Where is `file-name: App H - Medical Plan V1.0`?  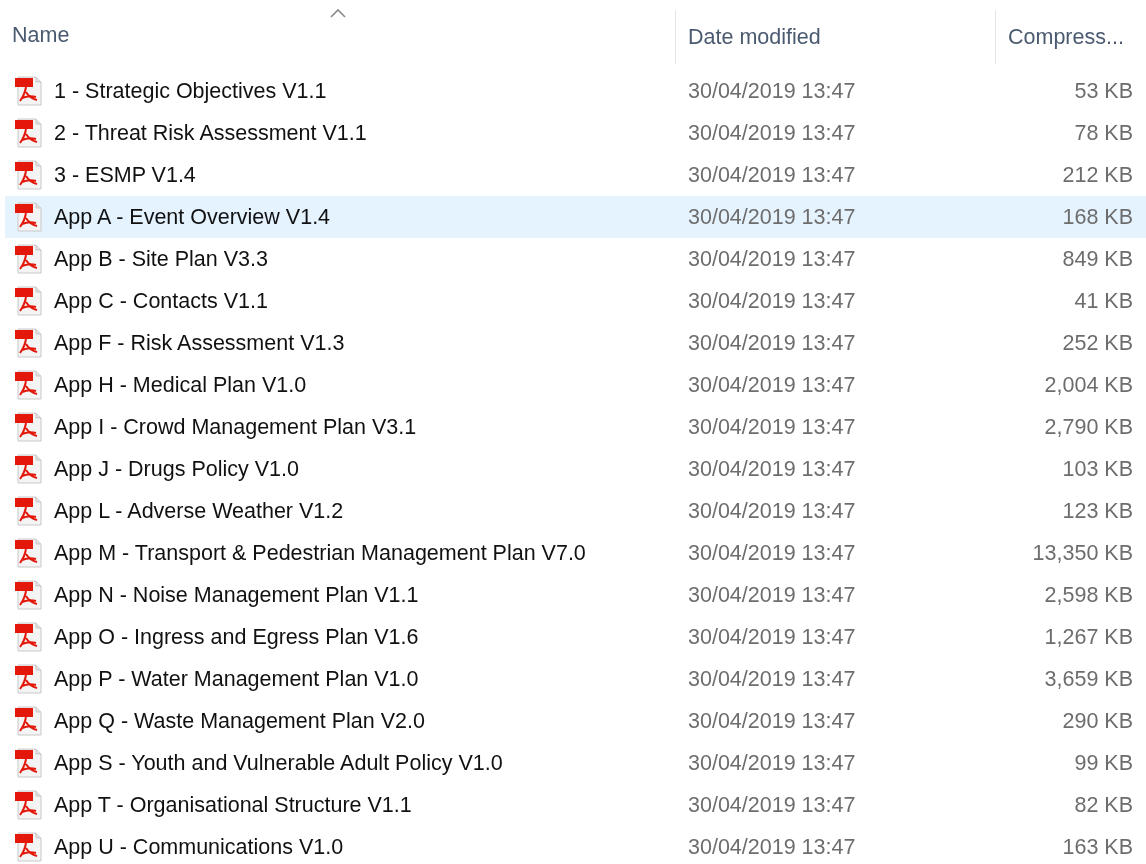 file-name: App H - Medical Plan V1.0 is located at coordinates (180, 385).